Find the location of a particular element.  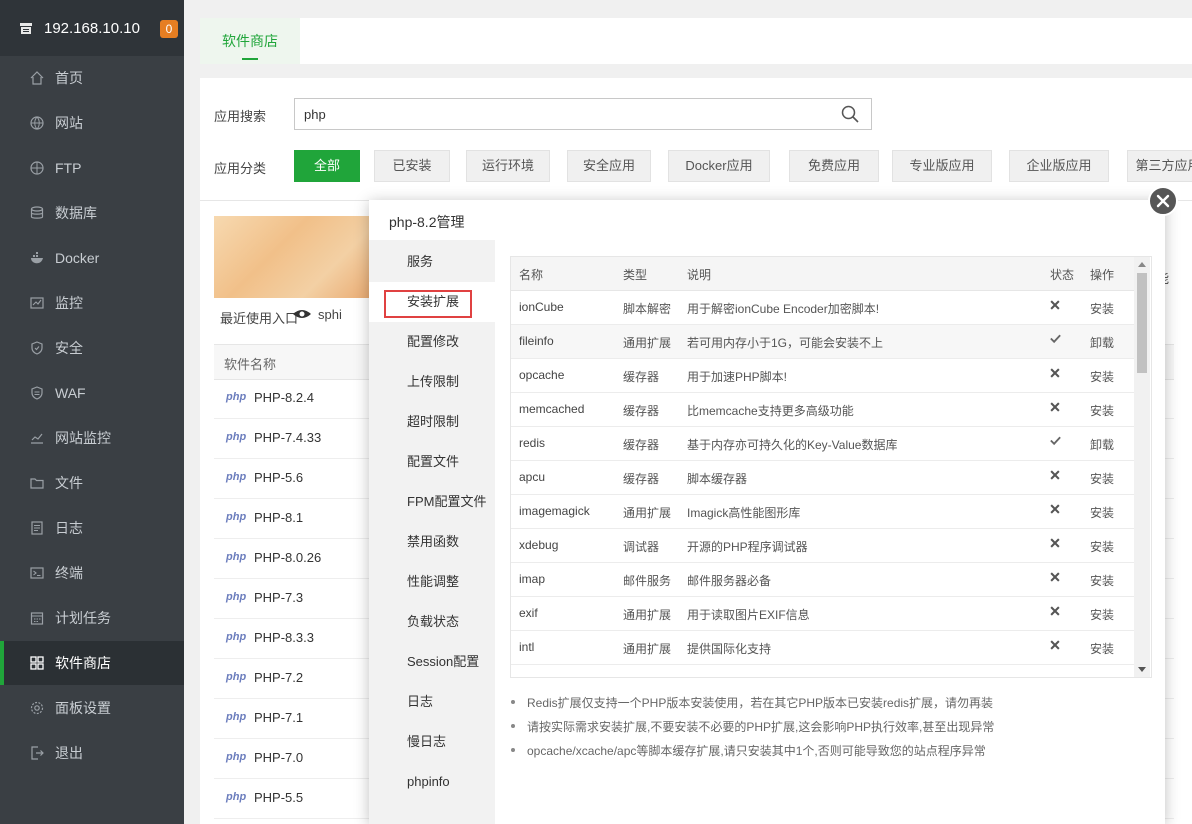

sidebar-item: 终端 is located at coordinates (92, 573).